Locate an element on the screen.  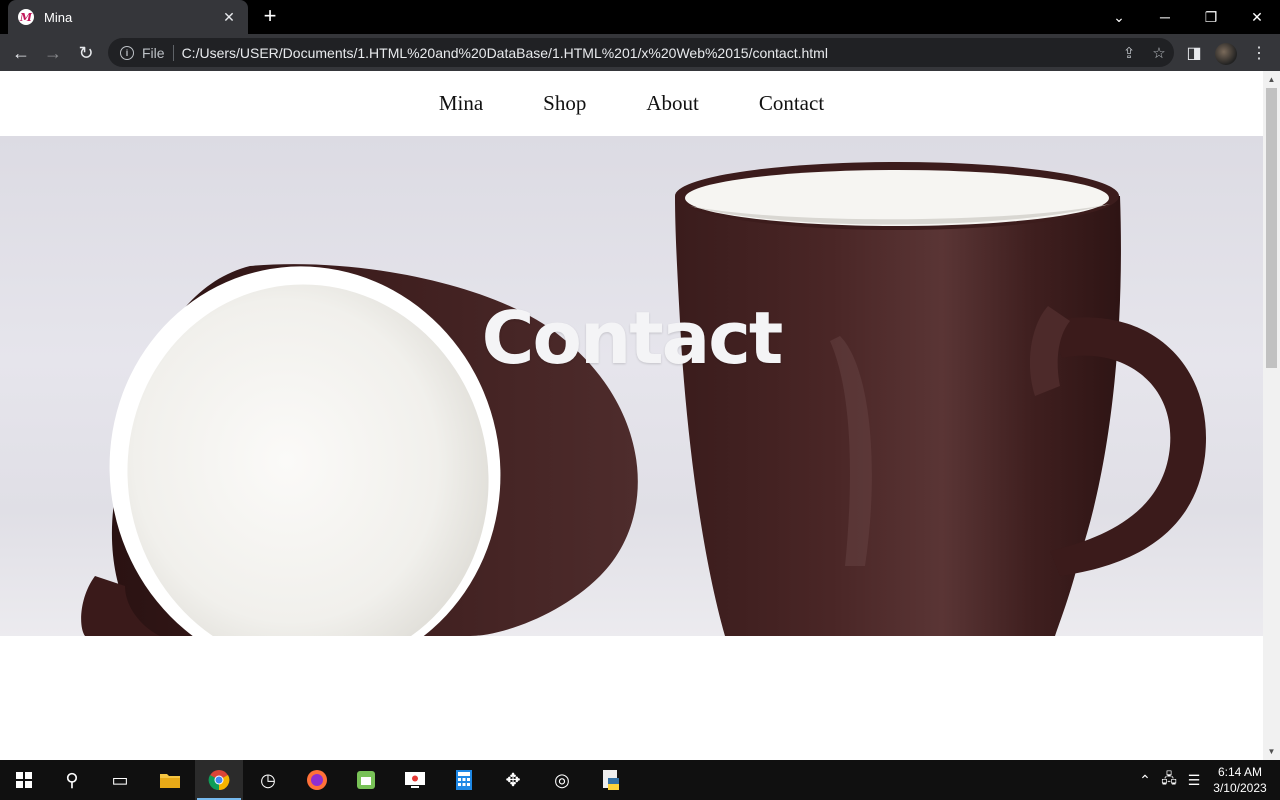
side-panel-icon: ◨ is located at coordinates (1194, 53).